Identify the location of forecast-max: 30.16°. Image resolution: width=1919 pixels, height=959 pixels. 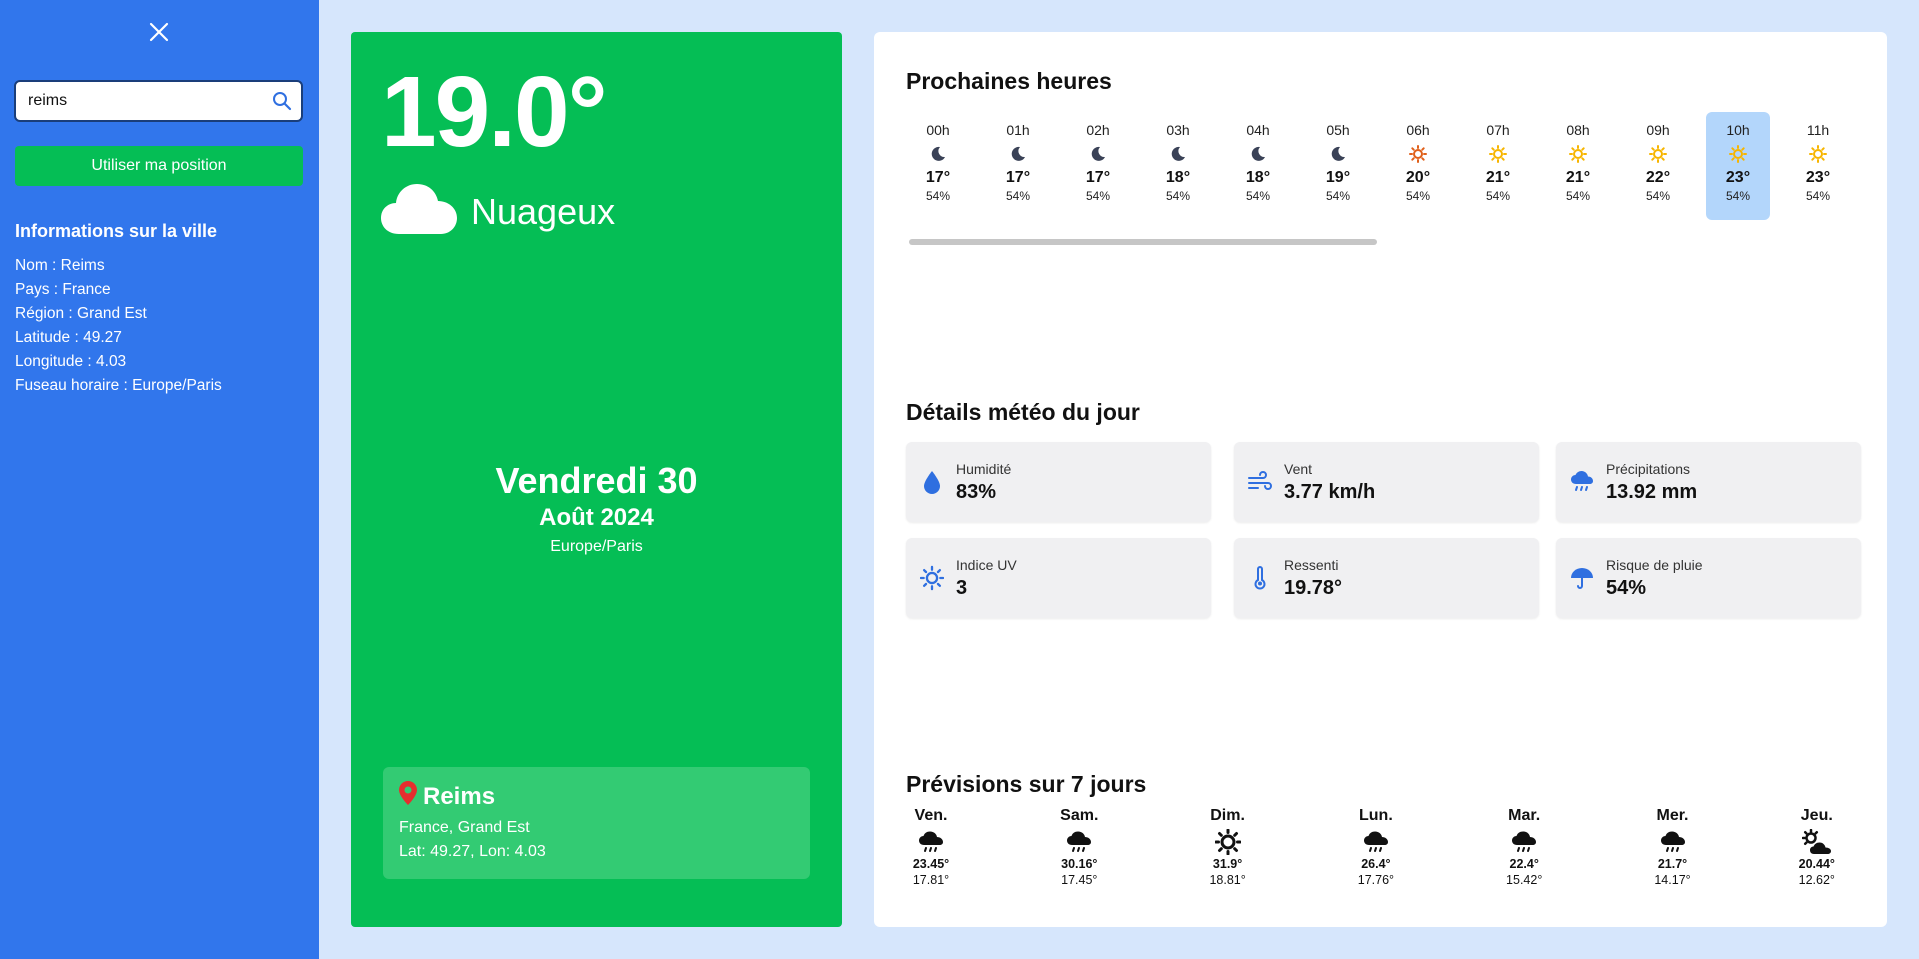
(1079, 864).